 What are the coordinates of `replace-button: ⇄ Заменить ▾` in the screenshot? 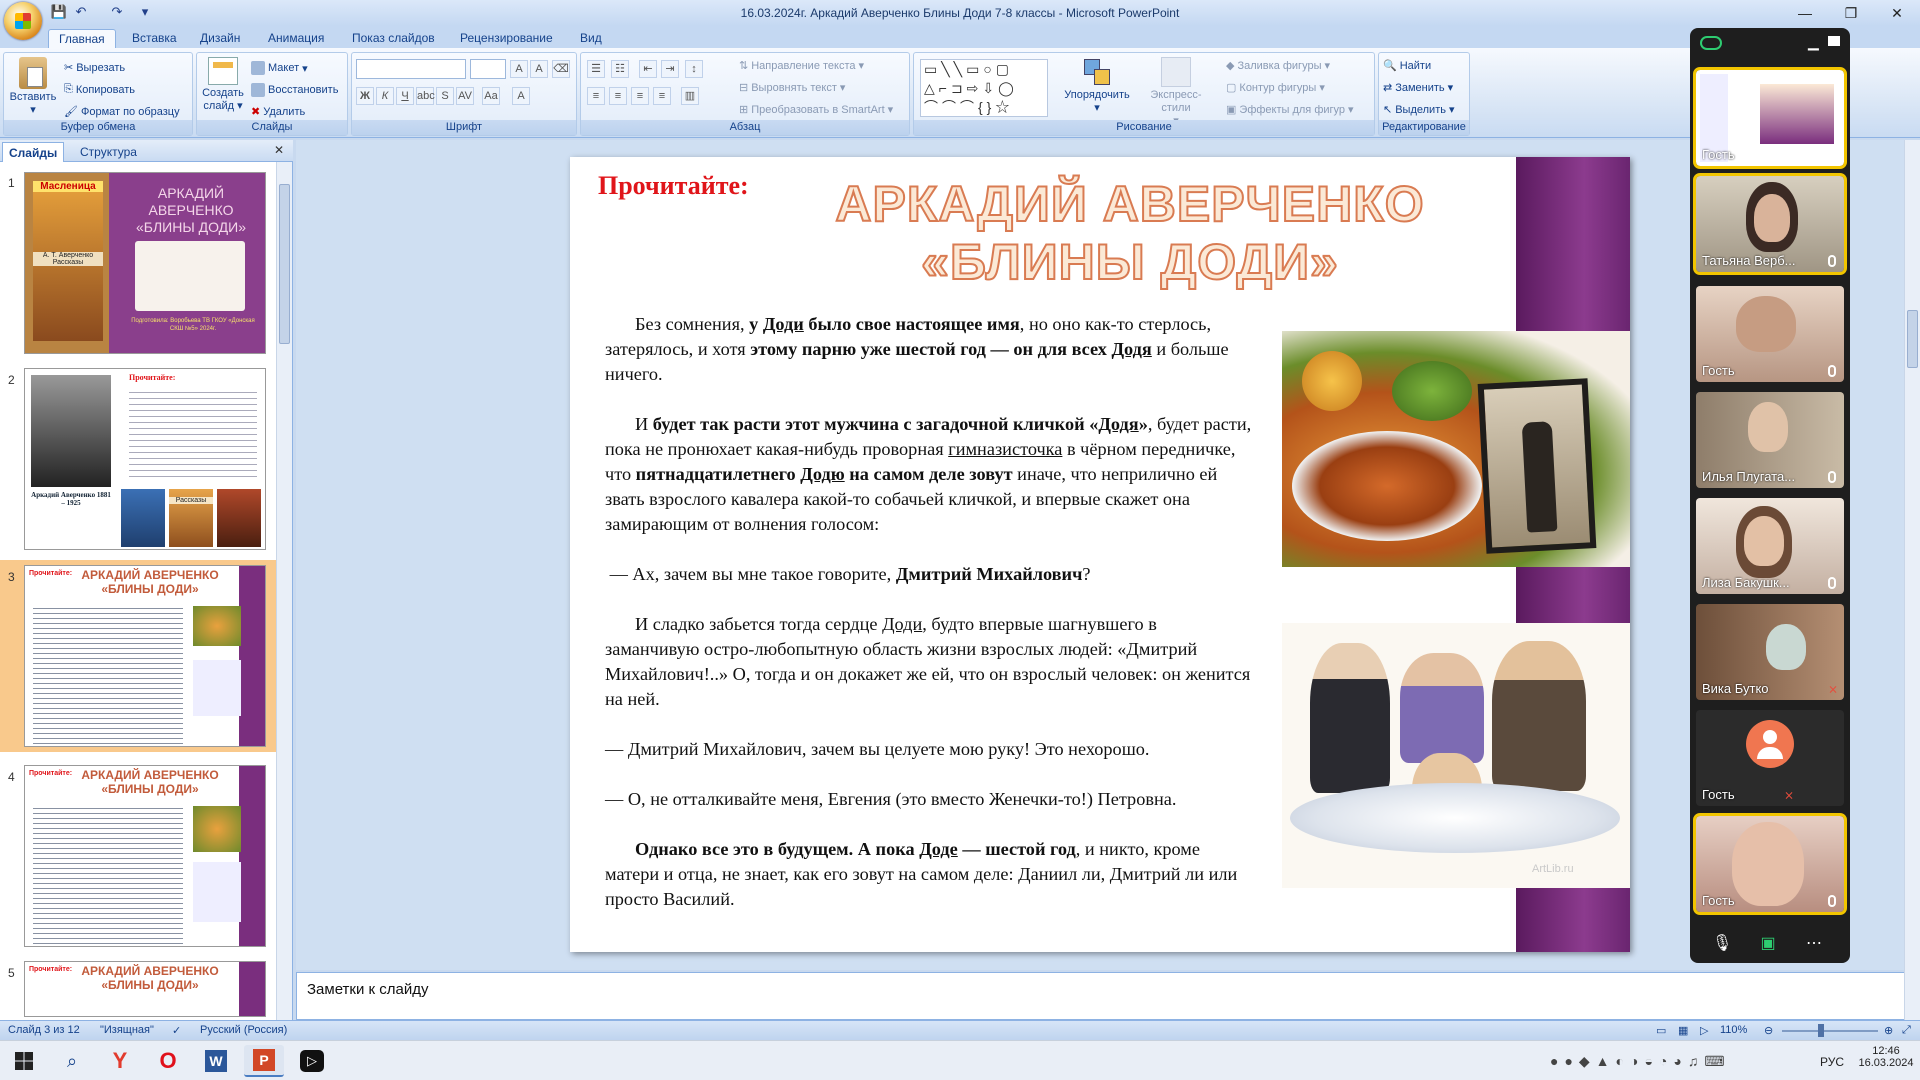 It's located at (1418, 88).